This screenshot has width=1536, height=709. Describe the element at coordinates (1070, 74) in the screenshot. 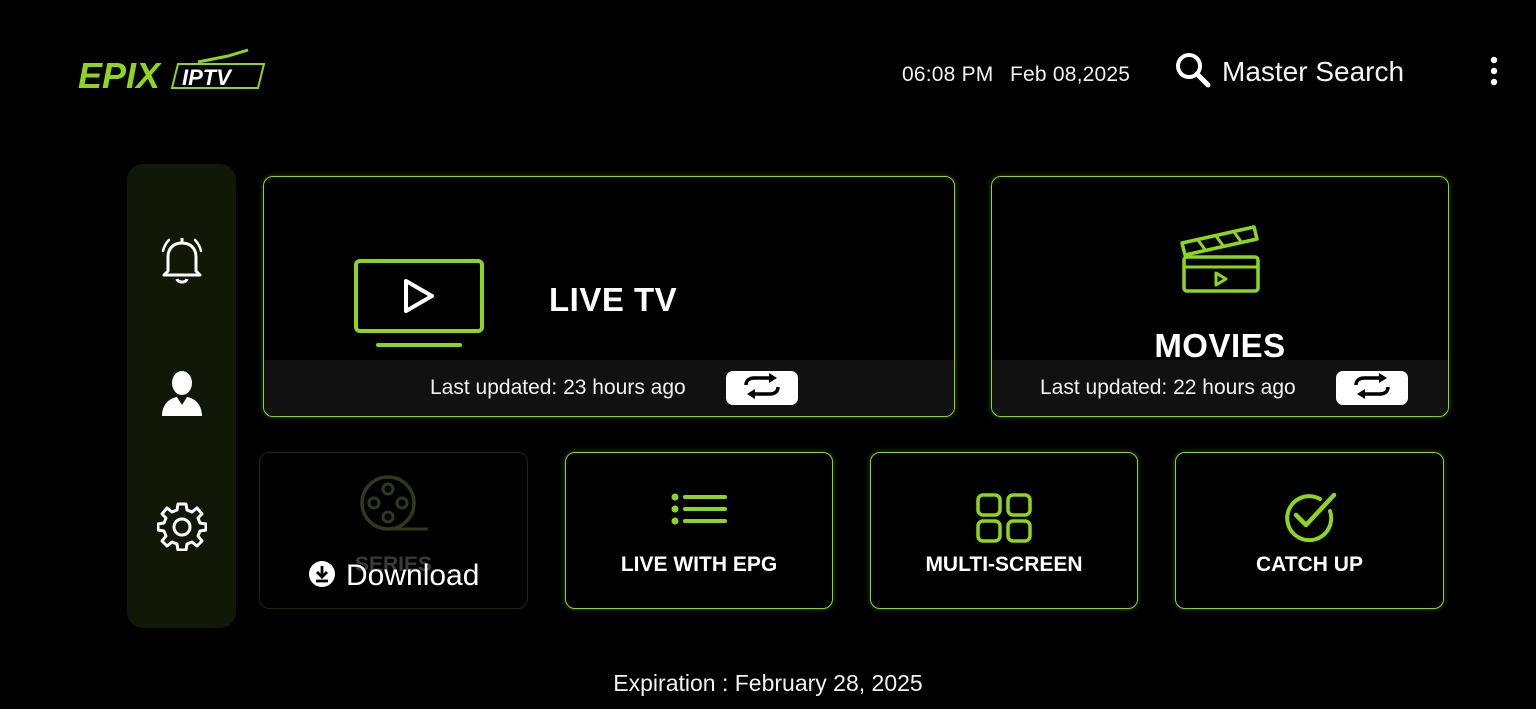

I see `clock-date: Feb 08,2025` at that location.